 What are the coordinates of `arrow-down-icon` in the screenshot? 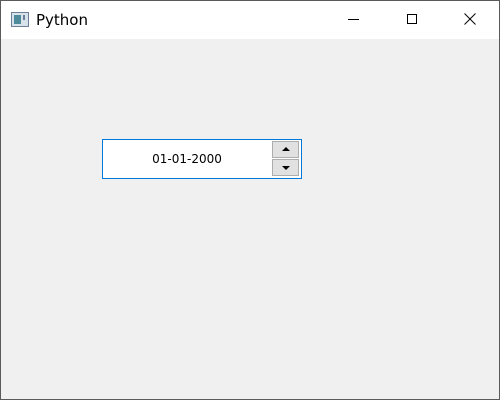 It's located at (286, 168).